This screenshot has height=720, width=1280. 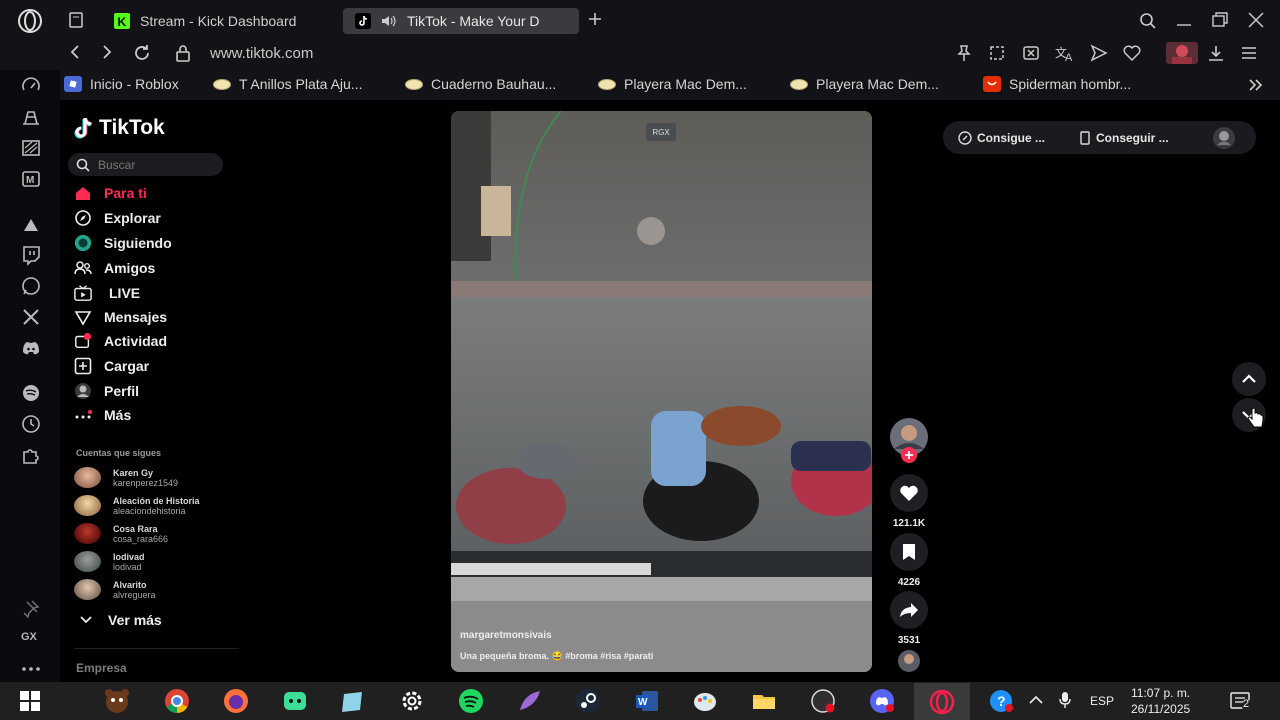 I want to click on heart-icon, so click(x=909, y=493).